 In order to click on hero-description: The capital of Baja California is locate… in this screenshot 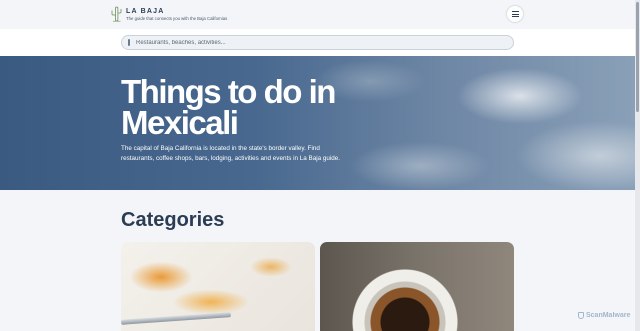, I will do `click(231, 153)`.